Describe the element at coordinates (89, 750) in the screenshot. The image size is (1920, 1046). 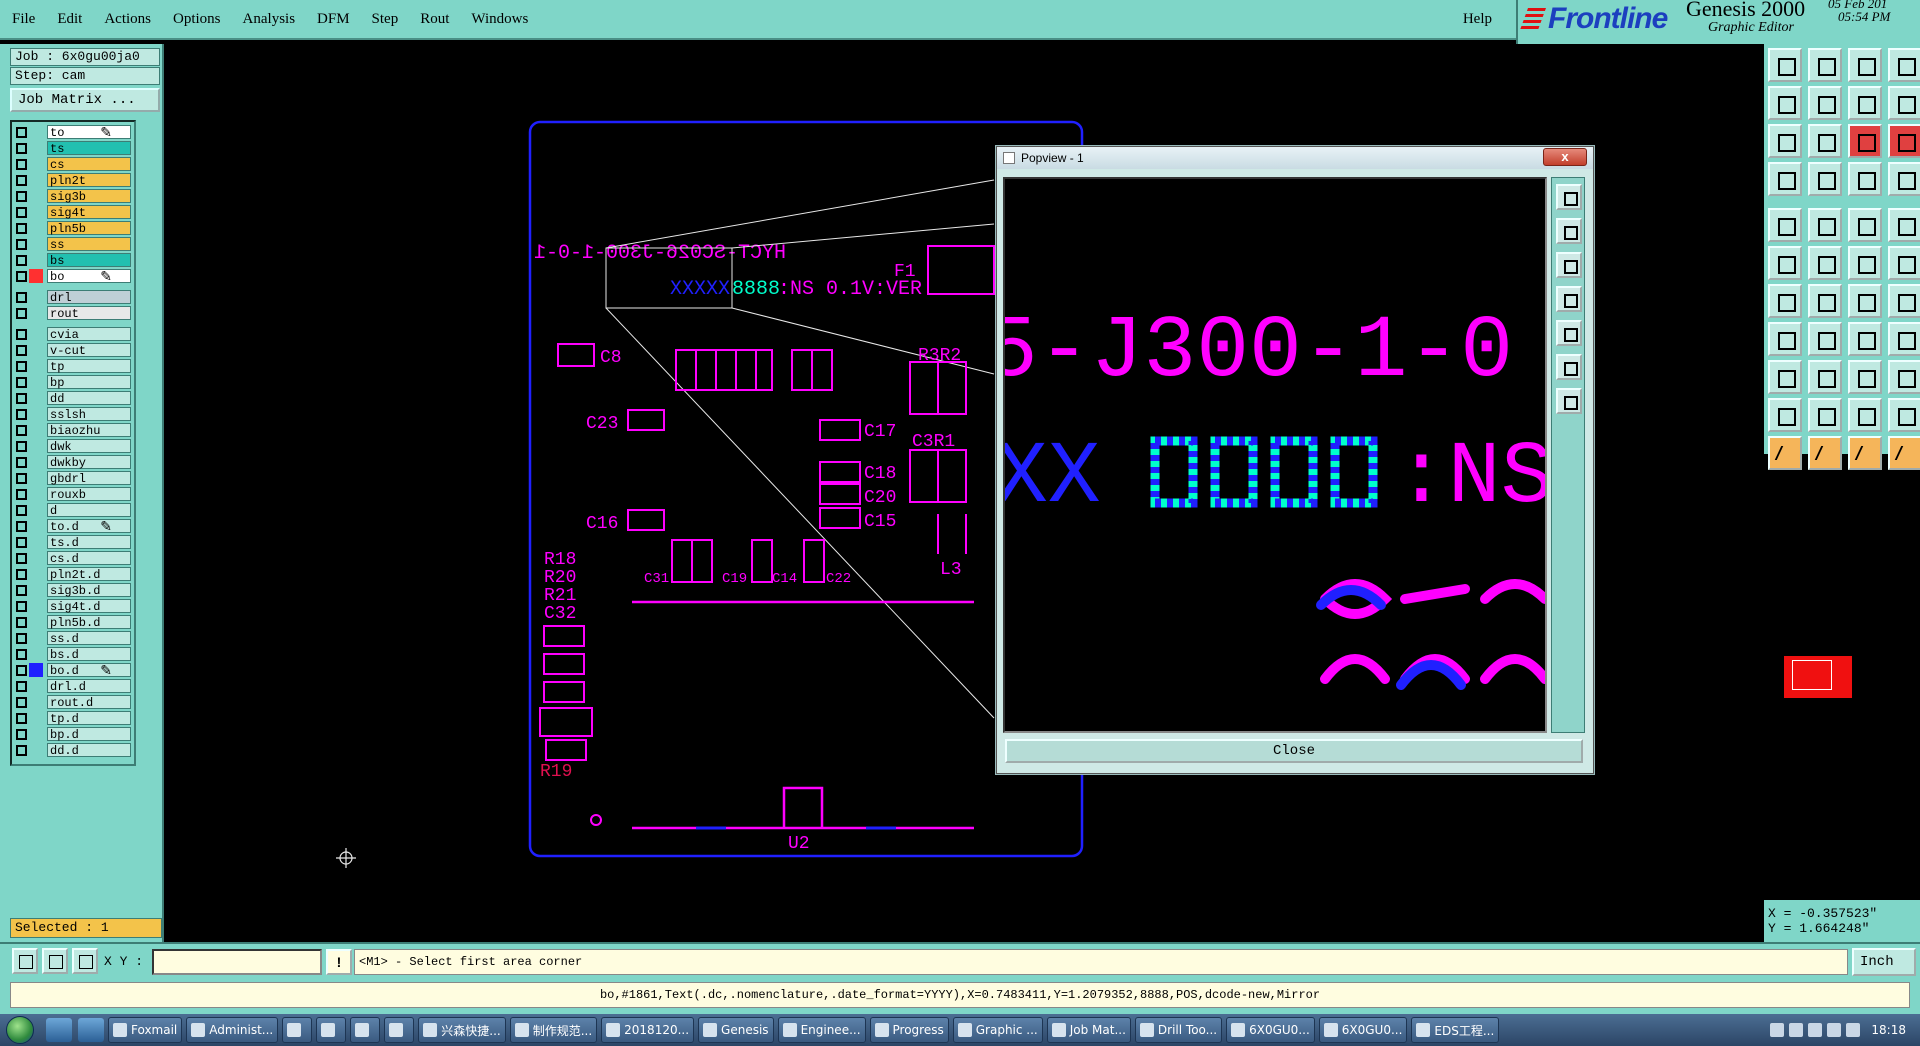
I see `layer-name: dd.d` at that location.